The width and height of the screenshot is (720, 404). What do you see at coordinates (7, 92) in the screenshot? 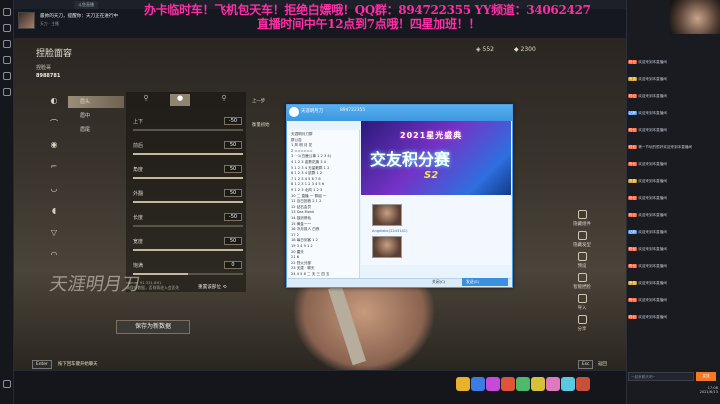
I see `history-icon` at bounding box center [7, 92].